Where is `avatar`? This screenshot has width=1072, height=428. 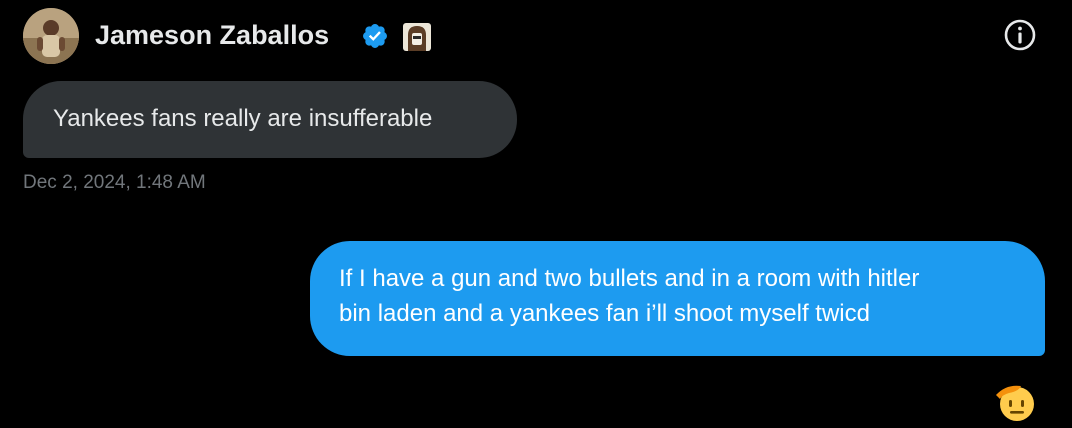 avatar is located at coordinates (51, 36).